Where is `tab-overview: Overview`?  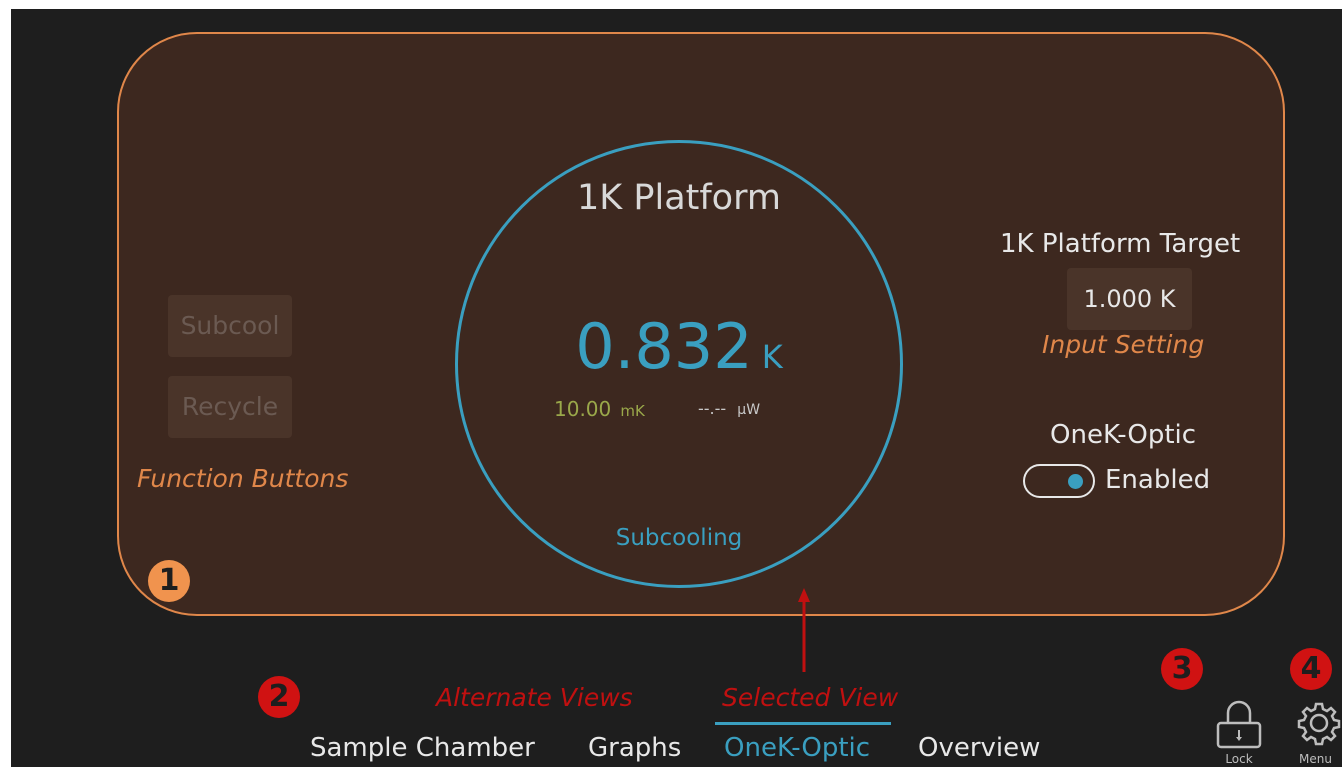
tab-overview: Overview is located at coordinates (979, 748).